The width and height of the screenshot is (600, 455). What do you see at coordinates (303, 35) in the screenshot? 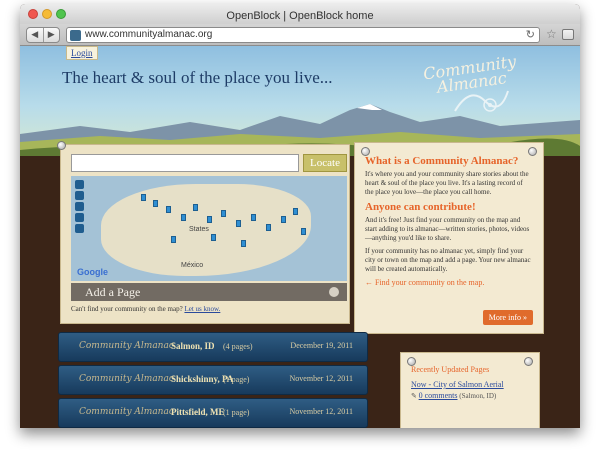
I see `address-bar: www.communityalmanac.org ↻` at bounding box center [303, 35].